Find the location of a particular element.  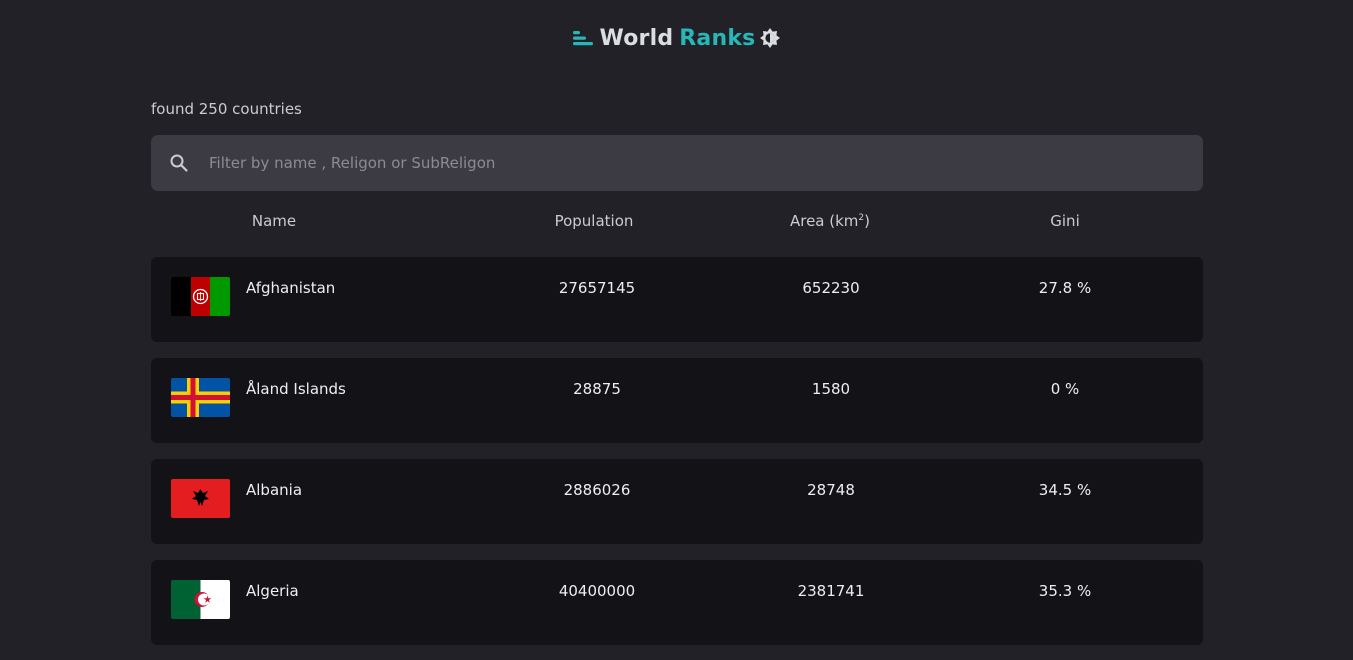

country-gini: 34.5 % is located at coordinates (1065, 490).